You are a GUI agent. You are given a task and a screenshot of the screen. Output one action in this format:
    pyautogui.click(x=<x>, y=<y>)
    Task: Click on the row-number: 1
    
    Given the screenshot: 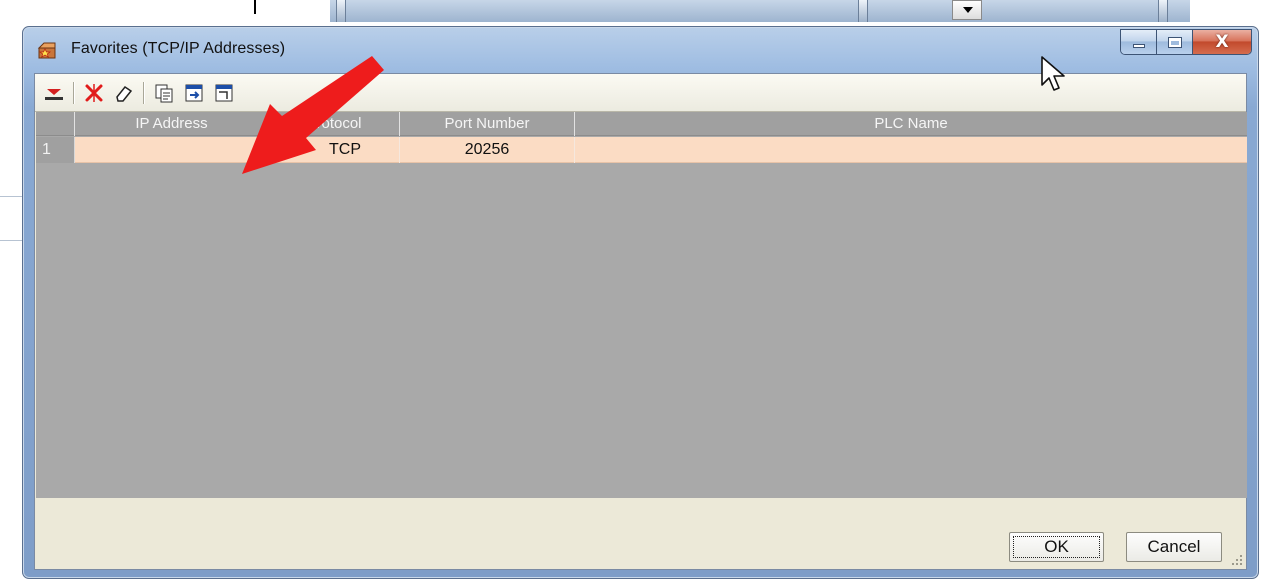 What is the action you would take?
    pyautogui.click(x=55, y=150)
    